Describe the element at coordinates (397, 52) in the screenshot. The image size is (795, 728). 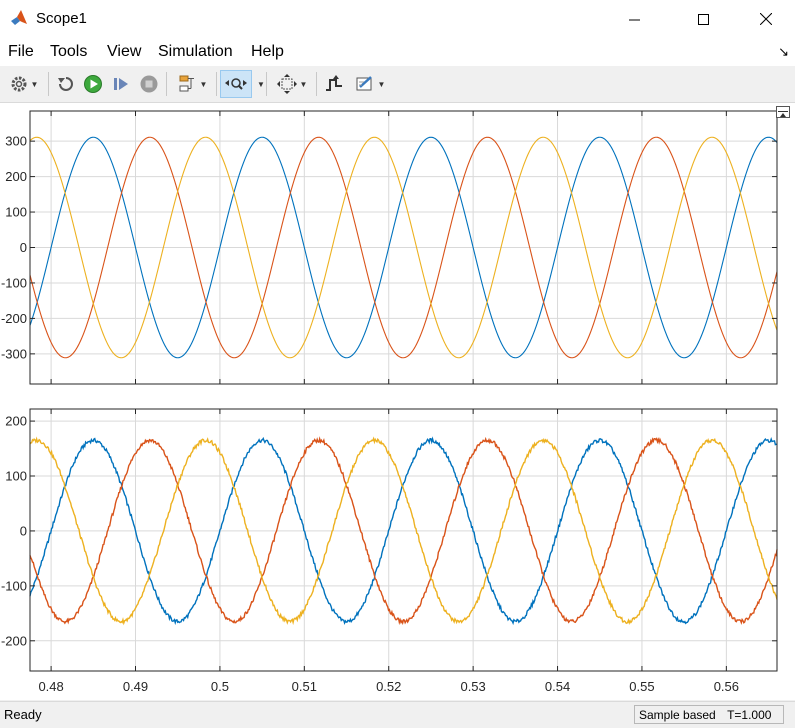
I see `menu-bar: File Tools View Simulation Help ↘` at that location.